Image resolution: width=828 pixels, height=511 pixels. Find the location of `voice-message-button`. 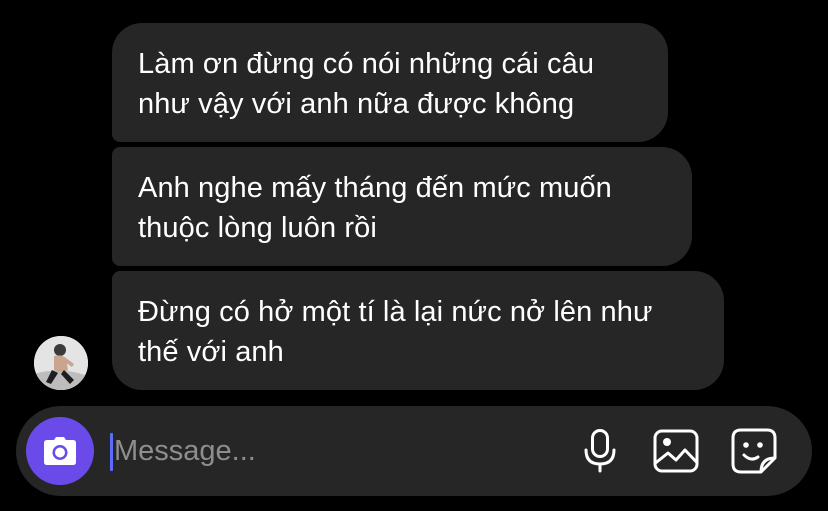

voice-message-button is located at coordinates (600, 451).